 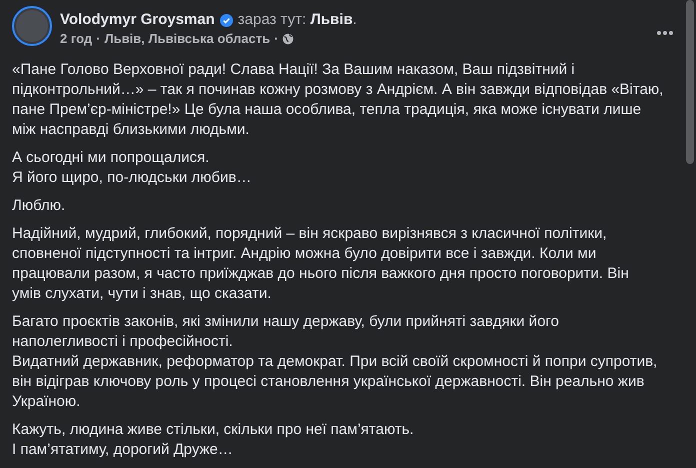 What do you see at coordinates (137, 20) in the screenshot?
I see `author-name: Volodymyr Groysman` at bounding box center [137, 20].